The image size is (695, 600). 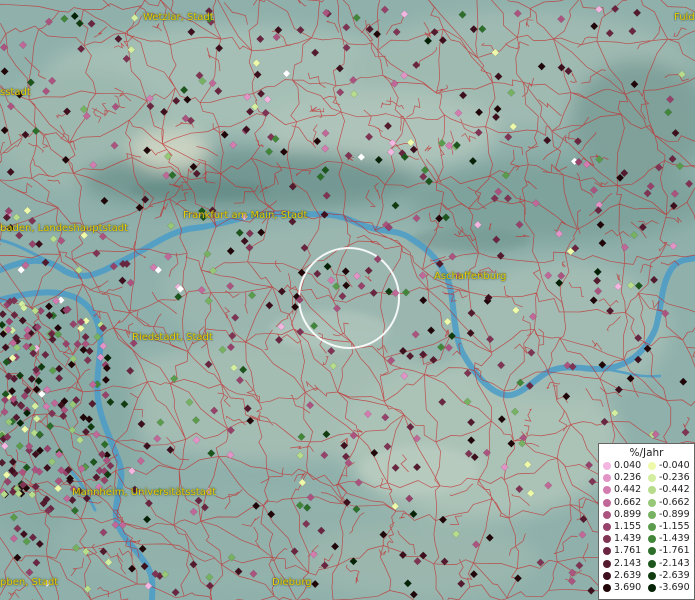 What do you see at coordinates (470, 276) in the screenshot?
I see `city-label-aschaffenburg: Aschaffenburg` at bounding box center [470, 276].